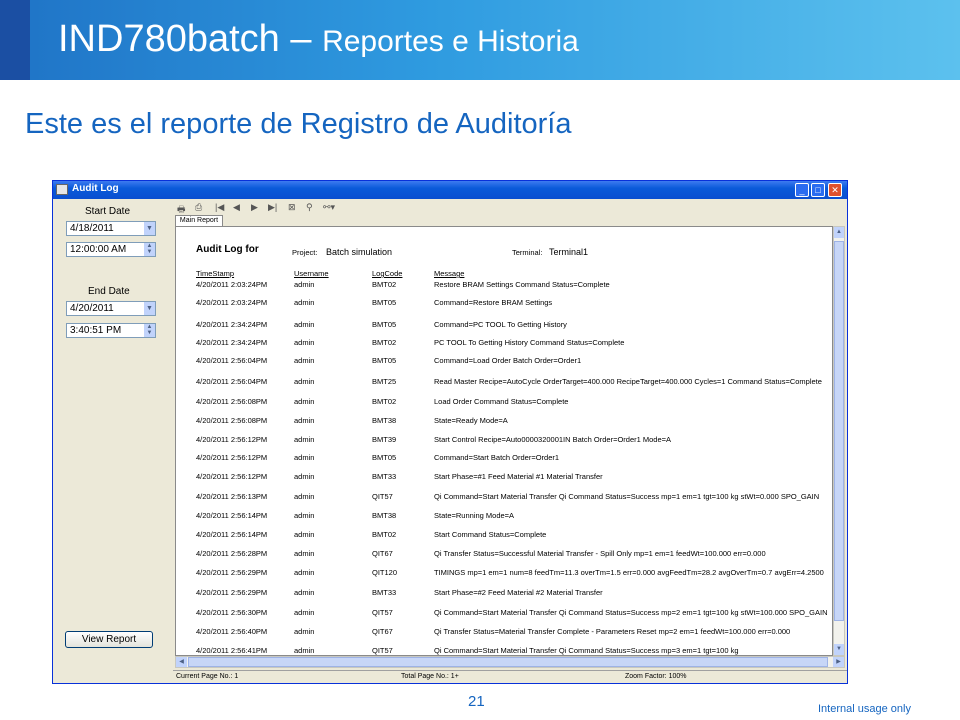 This screenshot has width=960, height=720. Describe the element at coordinates (111, 228) in the screenshot. I see `start-date-picker: 4/18/2011 ▼` at that location.